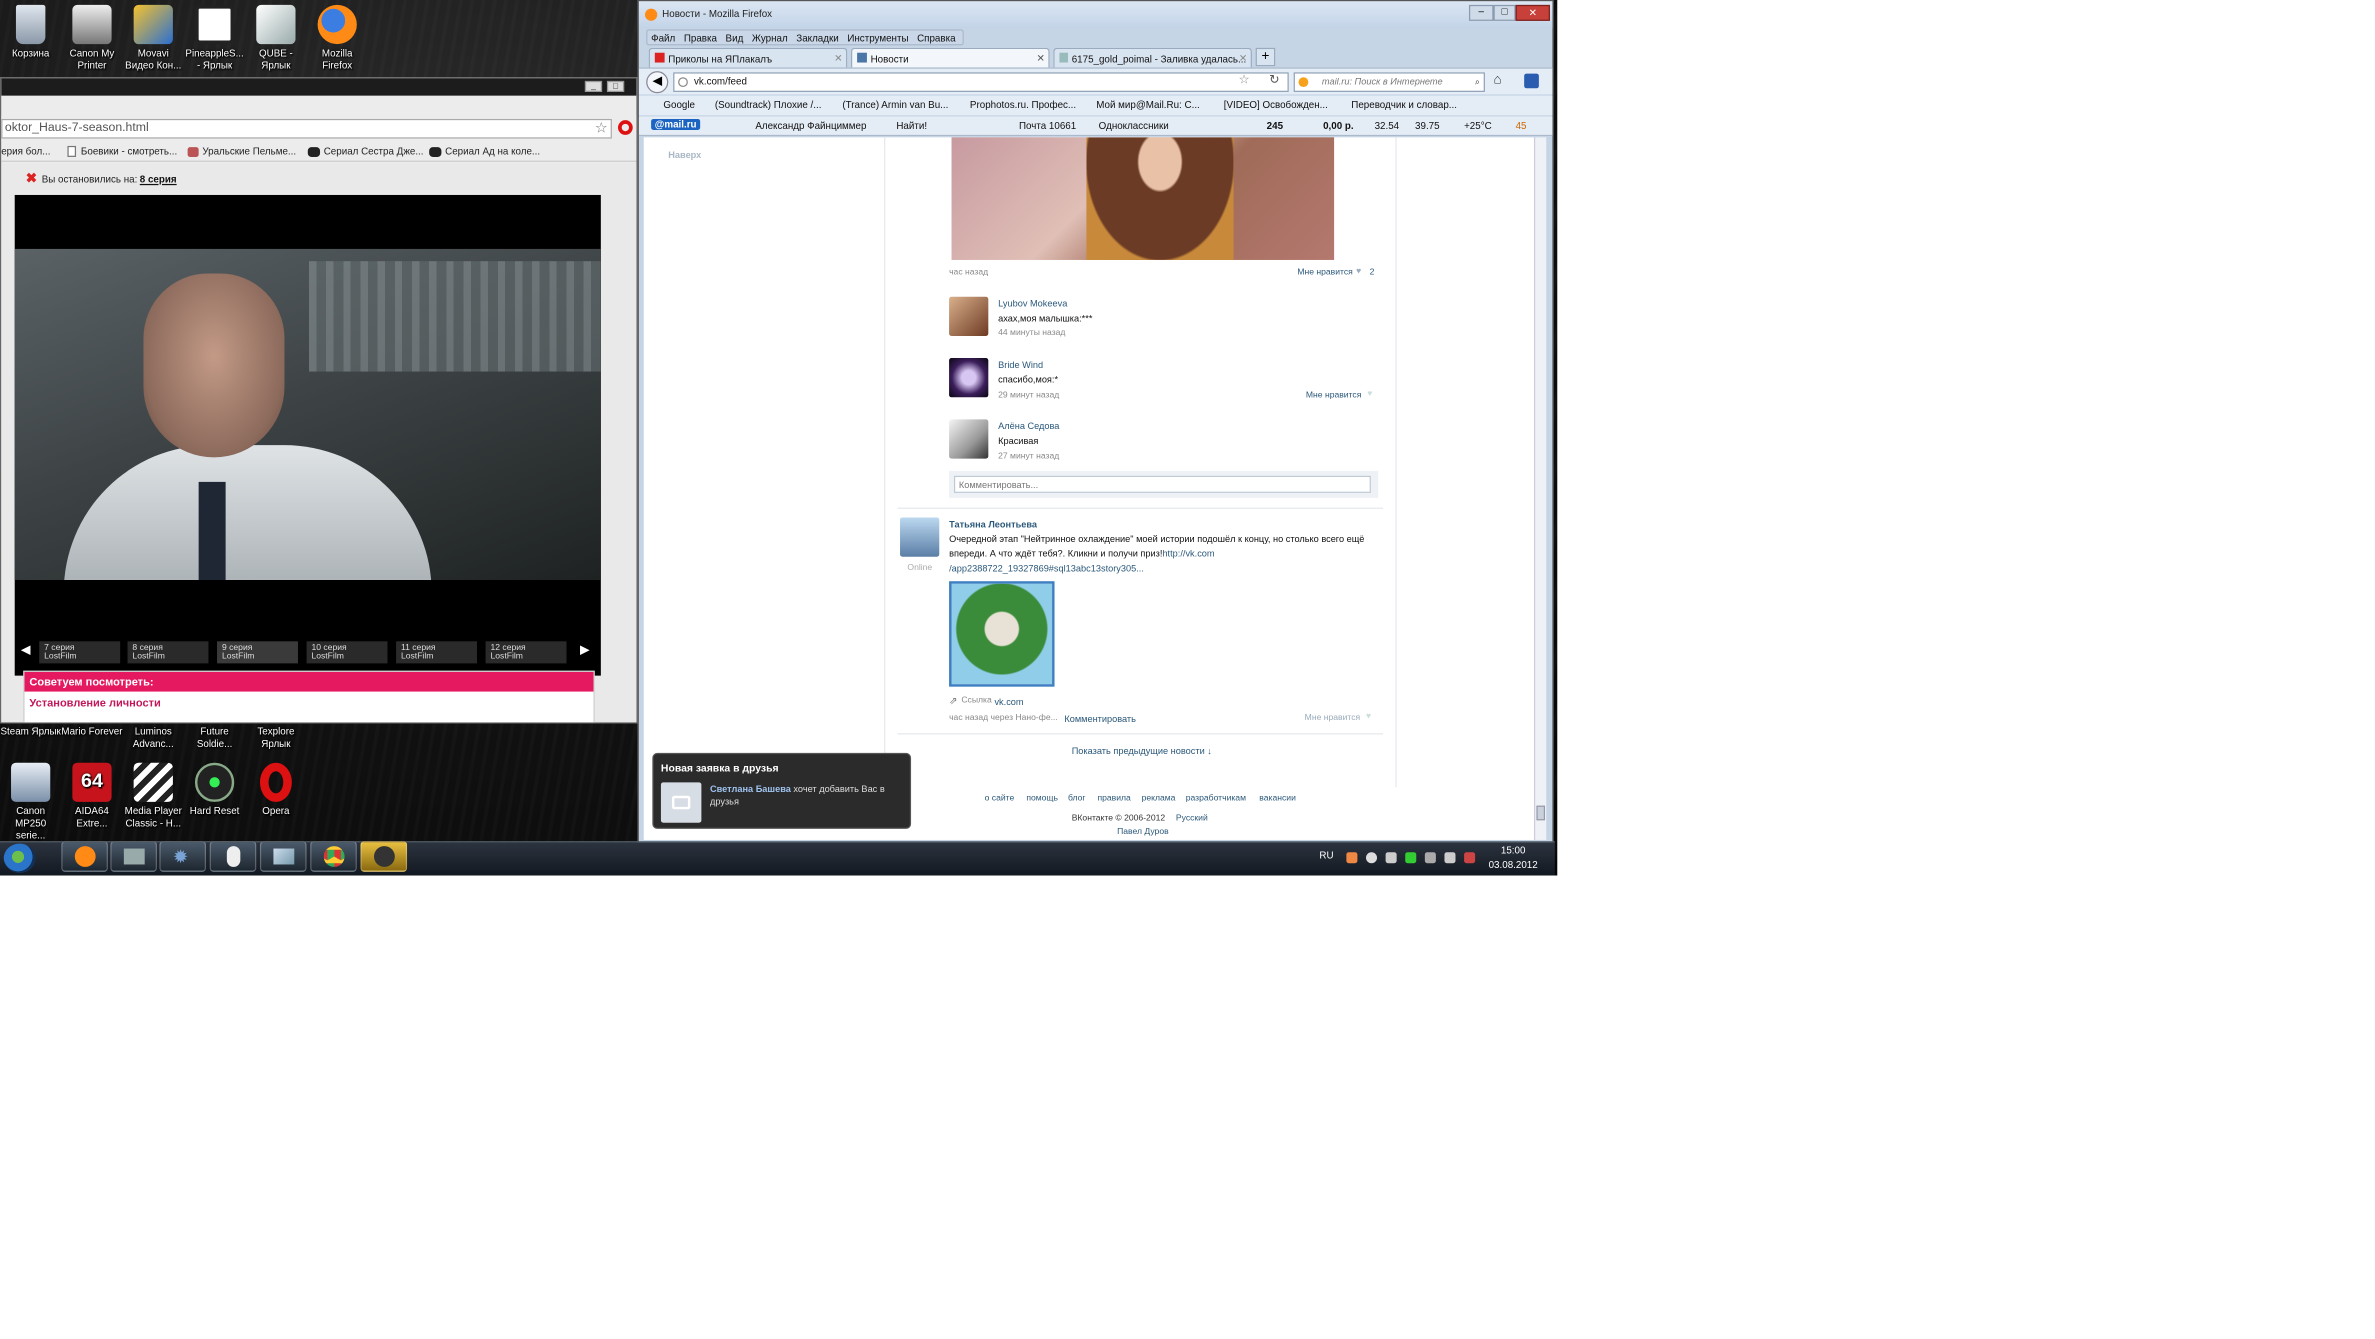 The width and height of the screenshot is (2375, 1339). I want to click on post-photo, so click(1143, 198).